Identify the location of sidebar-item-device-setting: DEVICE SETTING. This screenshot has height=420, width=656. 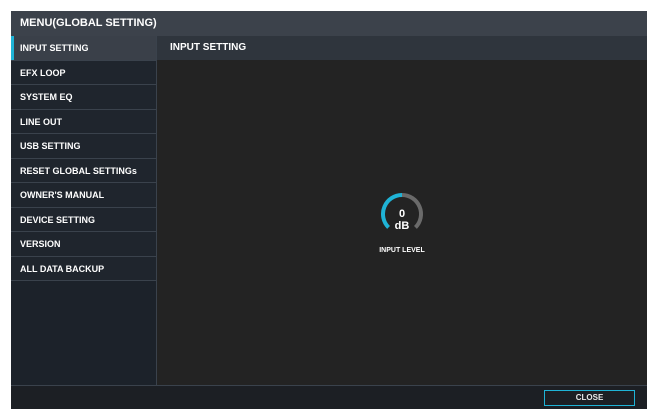
(83, 219).